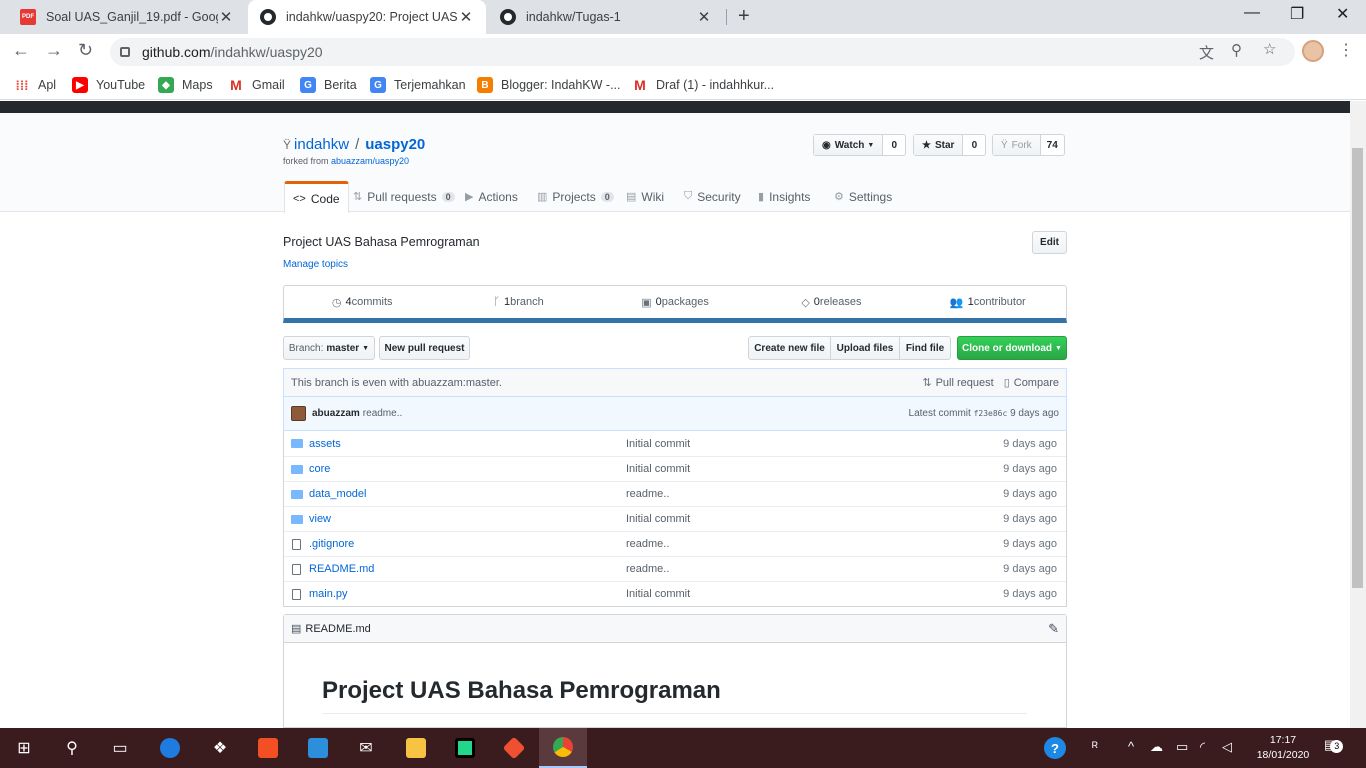 This screenshot has height=768, width=1366. What do you see at coordinates (170, 748) in the screenshot?
I see `edge-icon` at bounding box center [170, 748].